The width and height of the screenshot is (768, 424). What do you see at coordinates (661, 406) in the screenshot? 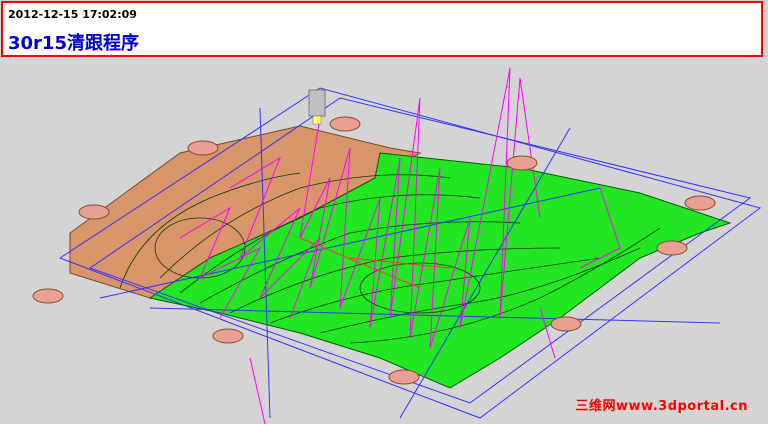
I see `watermark: 三维网www.3dportal.cn` at bounding box center [661, 406].